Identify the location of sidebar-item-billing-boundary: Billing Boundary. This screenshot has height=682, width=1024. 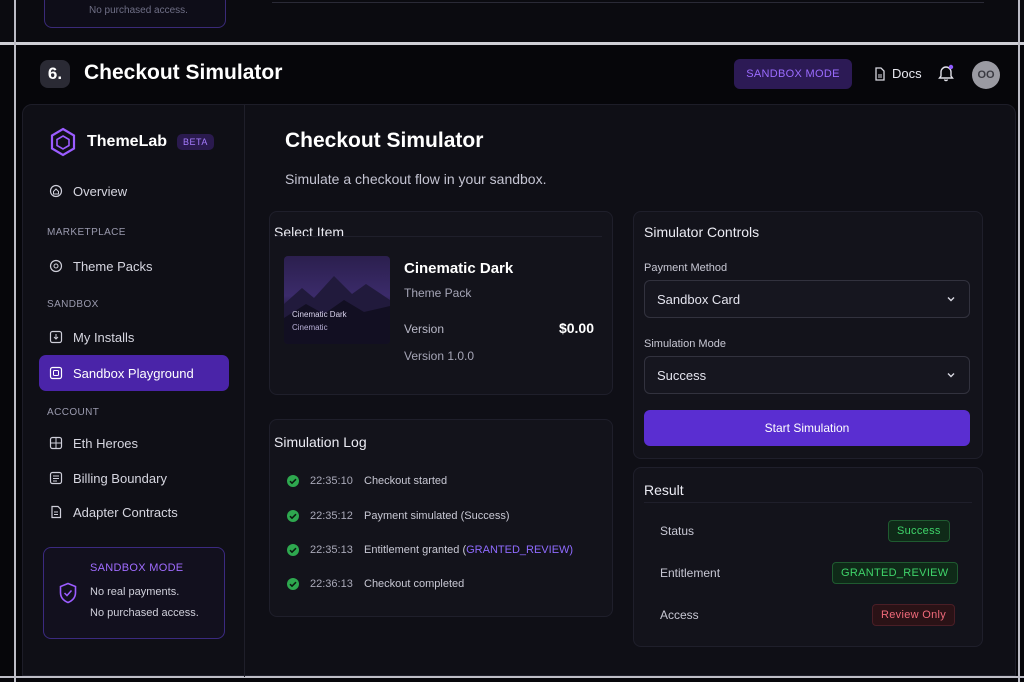
(134, 478).